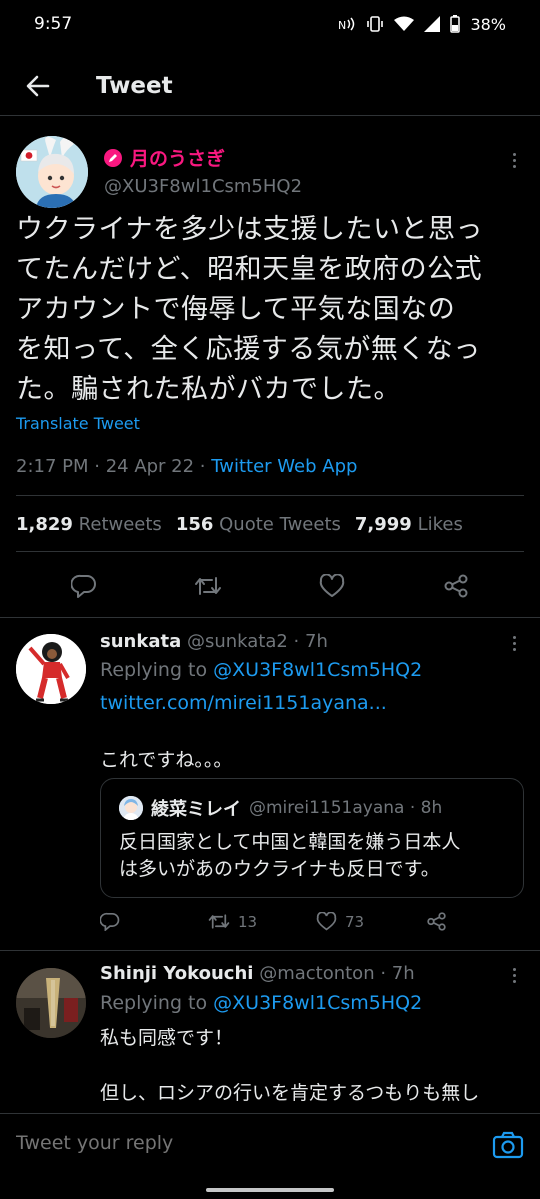 Image resolution: width=540 pixels, height=1199 pixels. I want to click on page-title: Tweet, so click(134, 85).